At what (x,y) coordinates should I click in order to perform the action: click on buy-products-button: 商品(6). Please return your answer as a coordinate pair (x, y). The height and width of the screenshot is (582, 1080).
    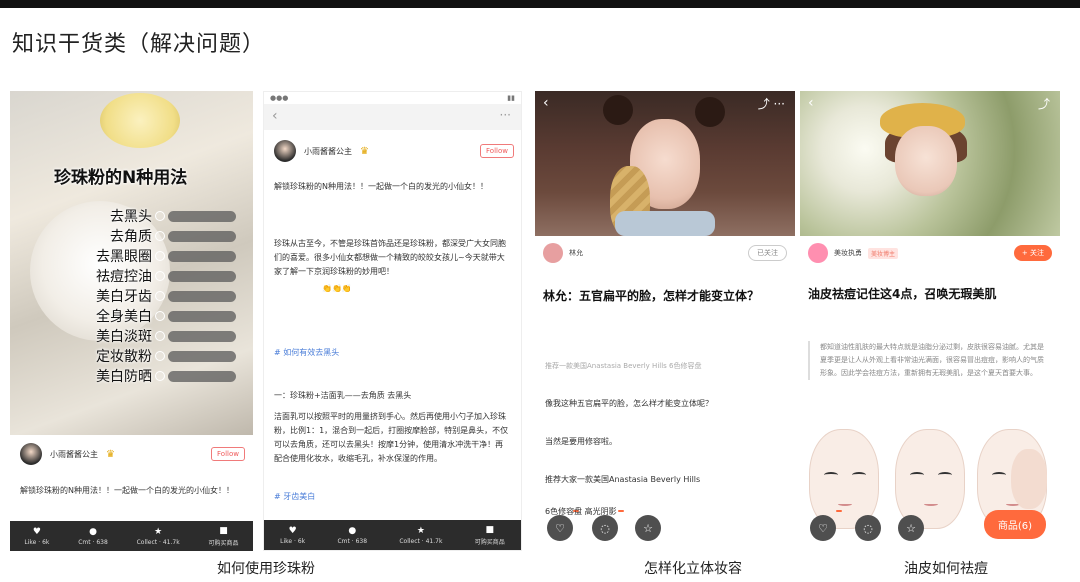
    Looking at the image, I should click on (1014, 524).